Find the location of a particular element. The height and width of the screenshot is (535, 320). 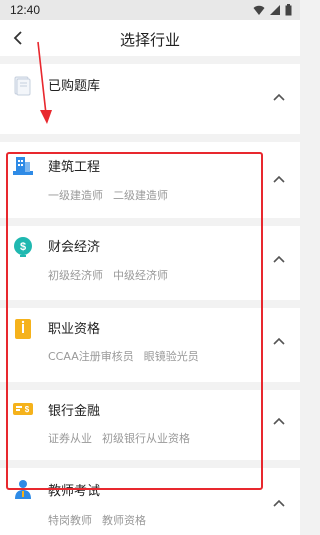

teacher-icon is located at coordinates (23, 489).